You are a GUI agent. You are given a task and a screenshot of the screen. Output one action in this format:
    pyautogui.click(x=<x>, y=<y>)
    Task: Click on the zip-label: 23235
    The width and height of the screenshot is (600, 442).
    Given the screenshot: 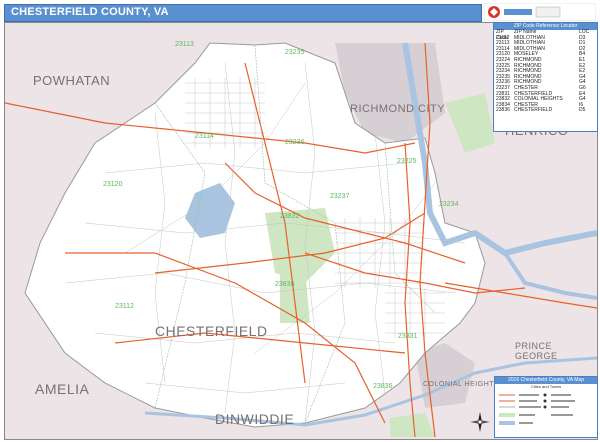 What is the action you would take?
    pyautogui.click(x=295, y=52)
    